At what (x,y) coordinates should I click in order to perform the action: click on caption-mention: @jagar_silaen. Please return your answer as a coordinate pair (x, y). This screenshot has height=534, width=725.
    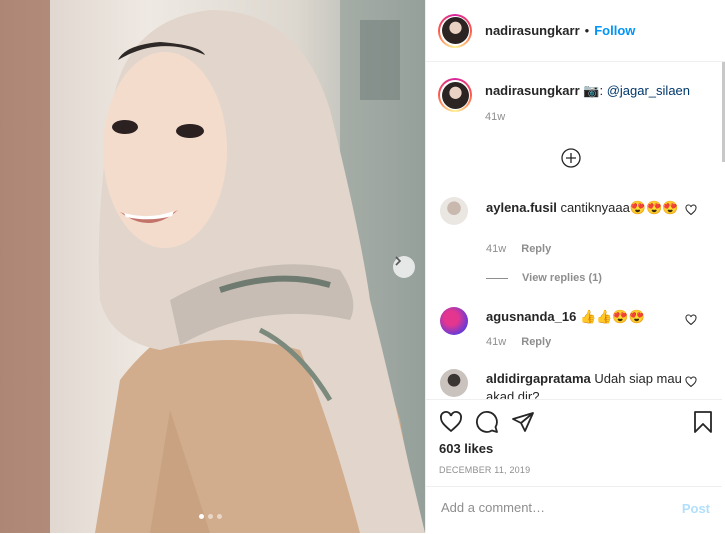
    Looking at the image, I should click on (648, 90).